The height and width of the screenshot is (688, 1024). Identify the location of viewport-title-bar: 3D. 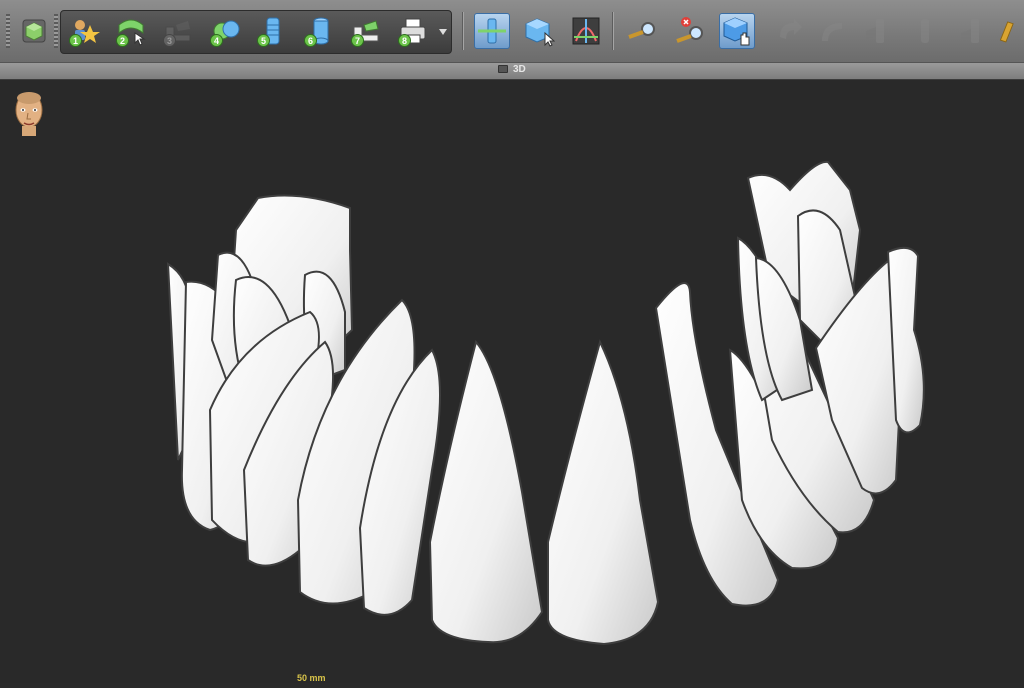
(512, 71).